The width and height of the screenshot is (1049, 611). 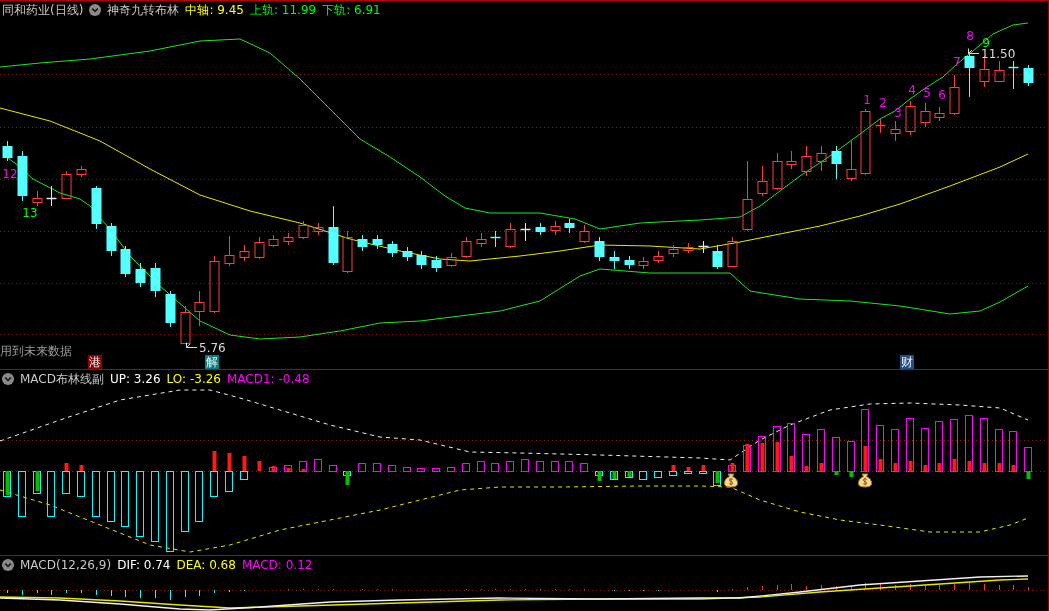 I want to click on count-label: 4, so click(x=912, y=90).